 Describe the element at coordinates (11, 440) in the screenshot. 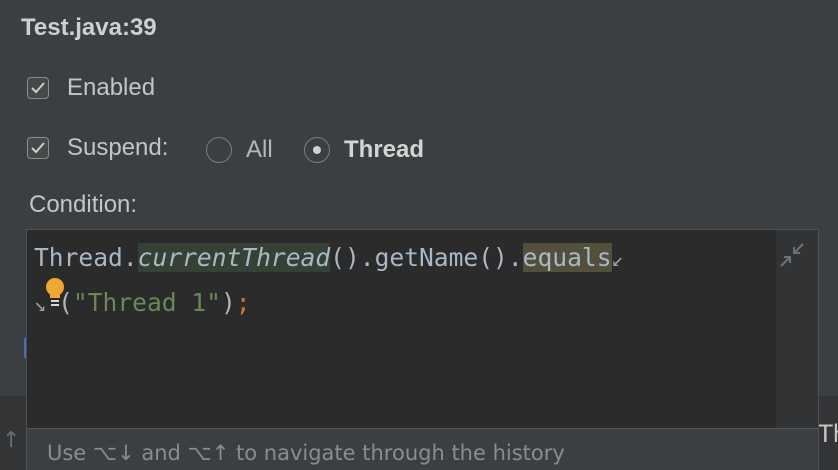

I see `clipped-arrow-icon: ↑` at that location.